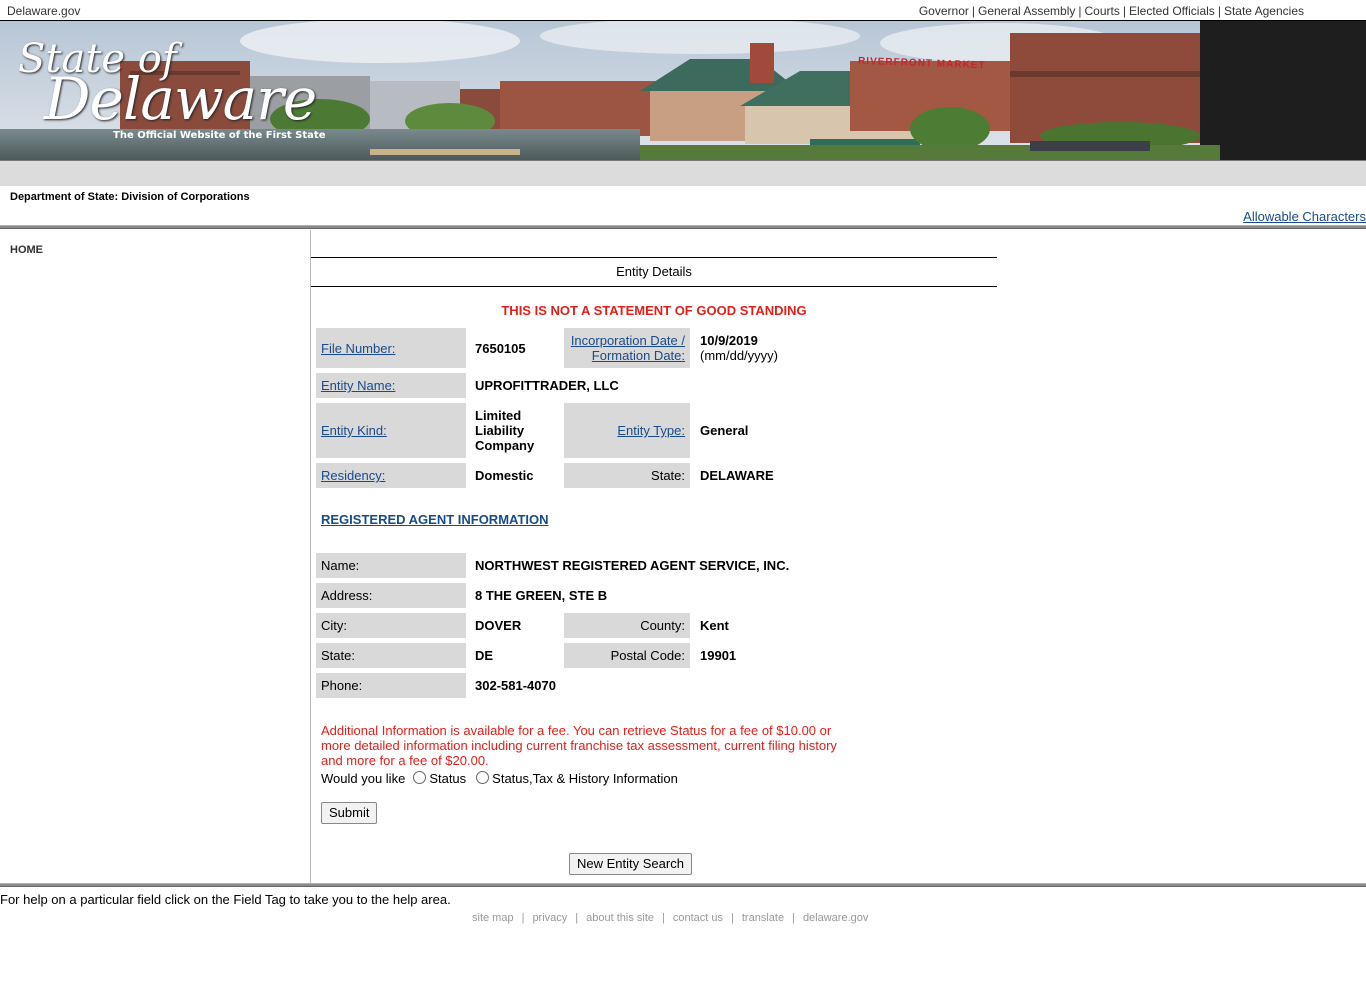  What do you see at coordinates (683, 173) in the screenshot?
I see `gray-strip` at bounding box center [683, 173].